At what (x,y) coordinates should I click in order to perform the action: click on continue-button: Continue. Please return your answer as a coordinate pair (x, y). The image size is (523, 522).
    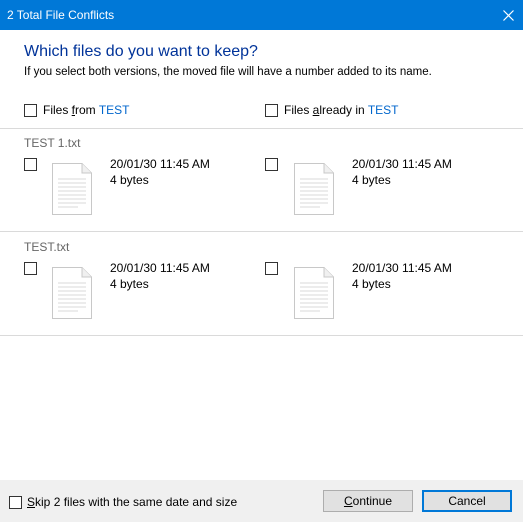
    Looking at the image, I should click on (368, 501).